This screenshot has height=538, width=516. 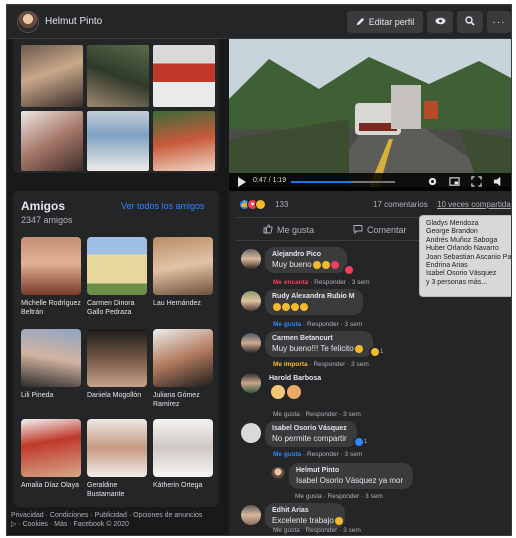 I want to click on like-button: Me gusta, so click(x=288, y=230).